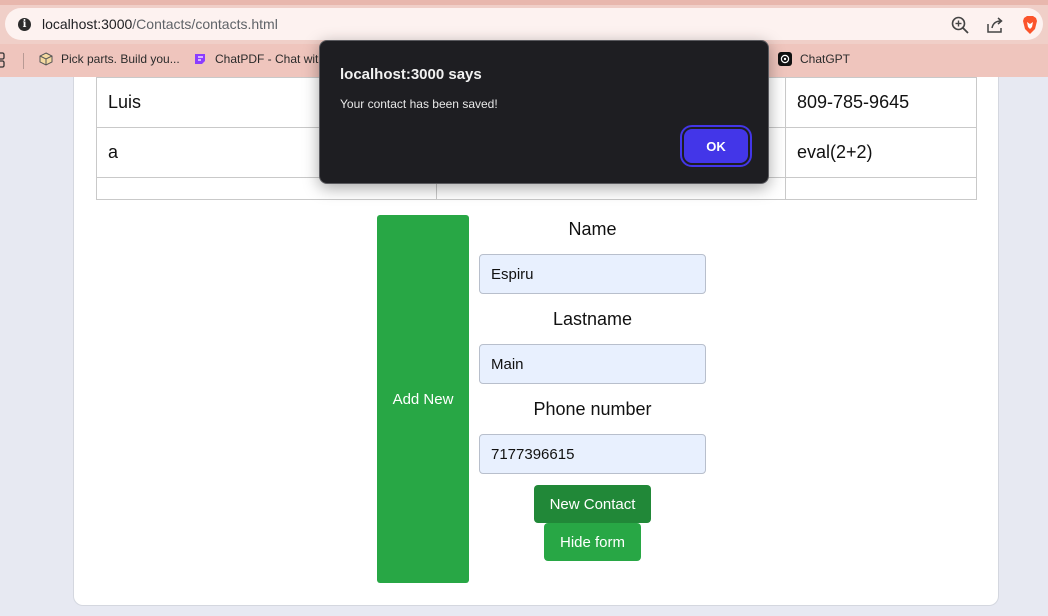 Image resolution: width=1048 pixels, height=616 pixels. Describe the element at coordinates (881, 152) in the screenshot. I see `table-cell-phone: eval(2+2)` at that location.